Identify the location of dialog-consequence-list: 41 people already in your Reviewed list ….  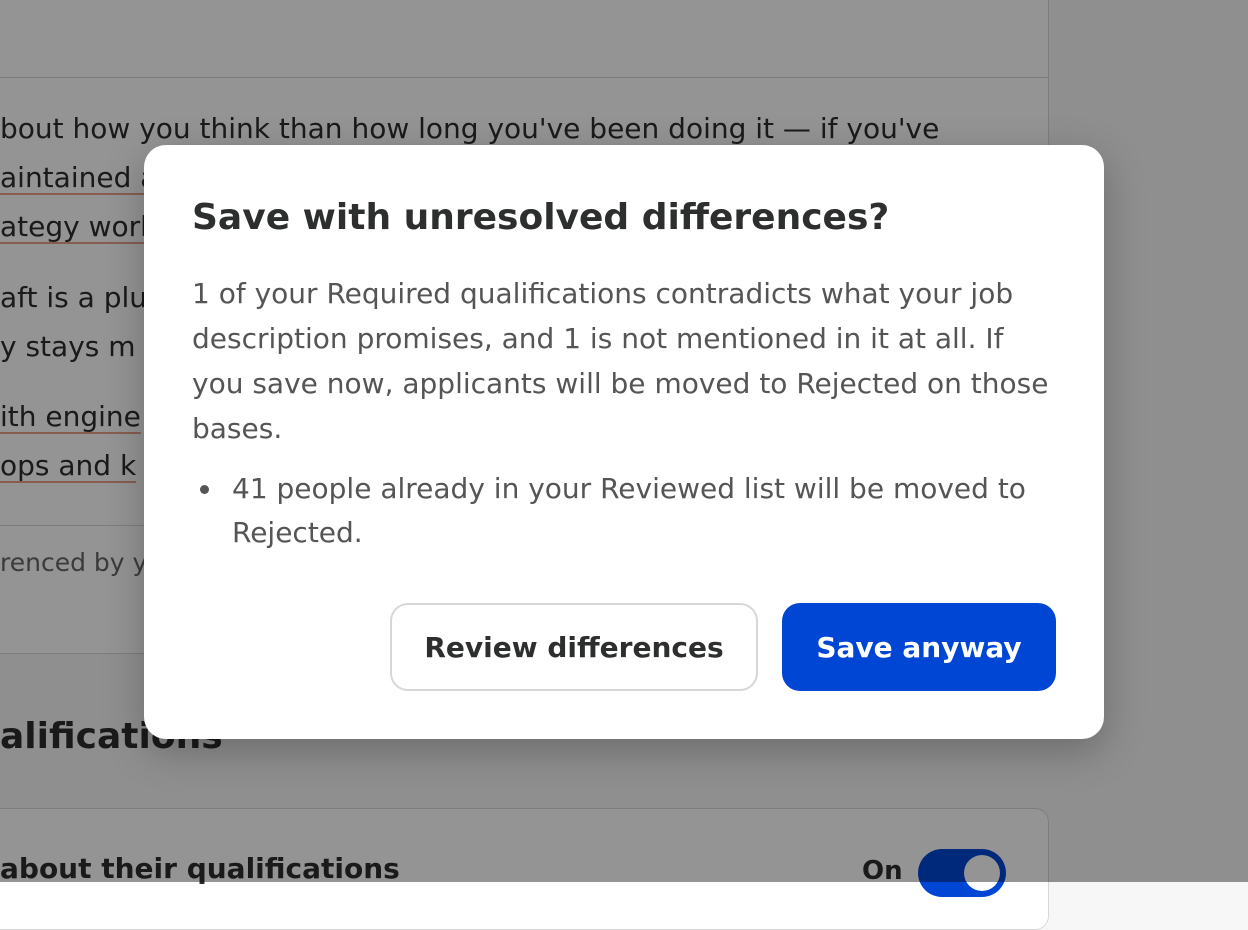
(622, 511).